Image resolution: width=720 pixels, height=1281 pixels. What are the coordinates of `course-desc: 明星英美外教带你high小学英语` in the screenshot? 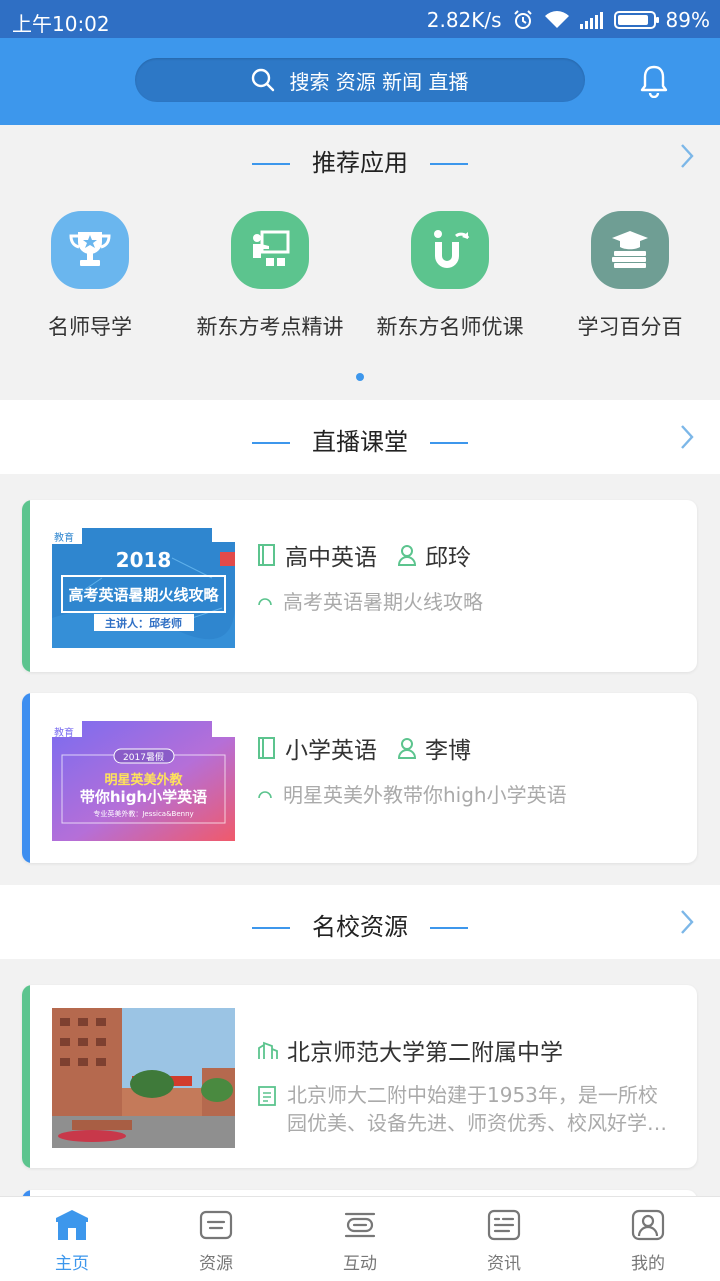 It's located at (425, 795).